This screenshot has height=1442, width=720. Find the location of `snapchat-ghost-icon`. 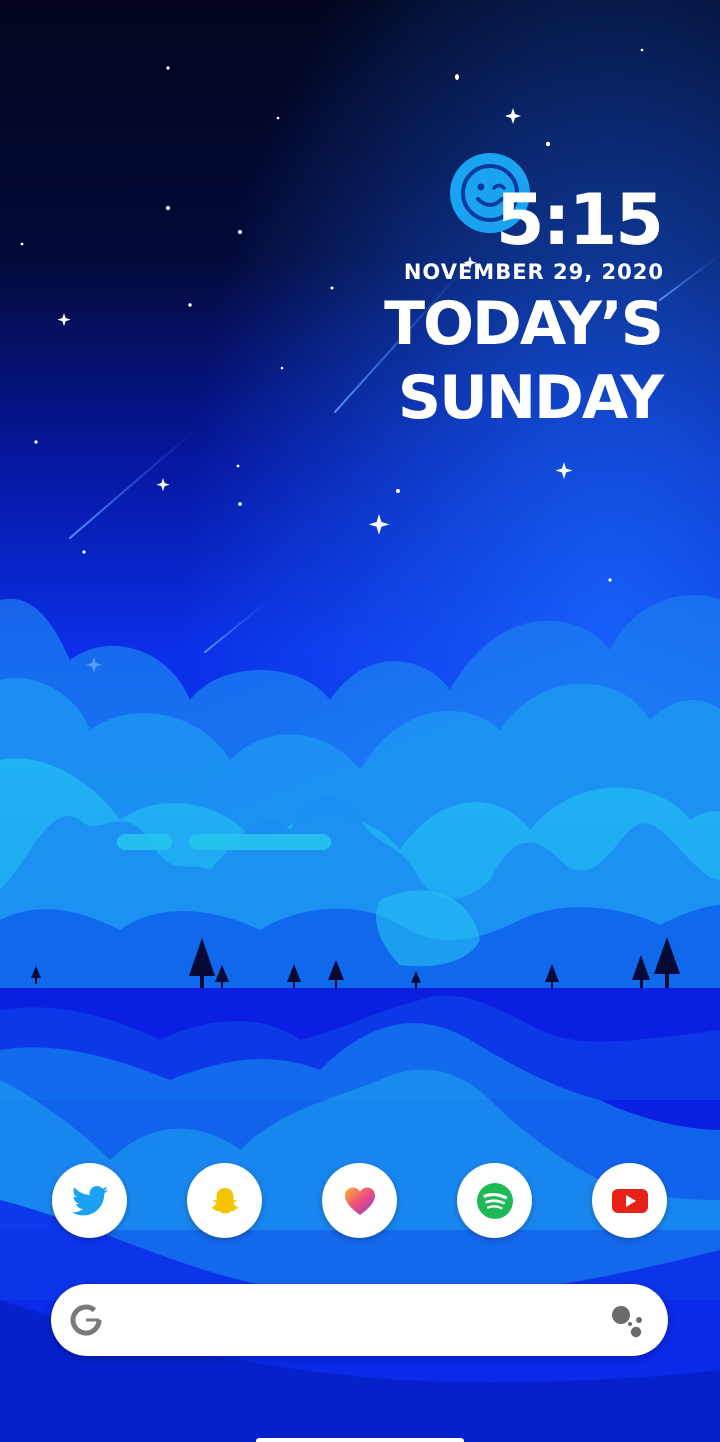

snapchat-ghost-icon is located at coordinates (224, 1200).